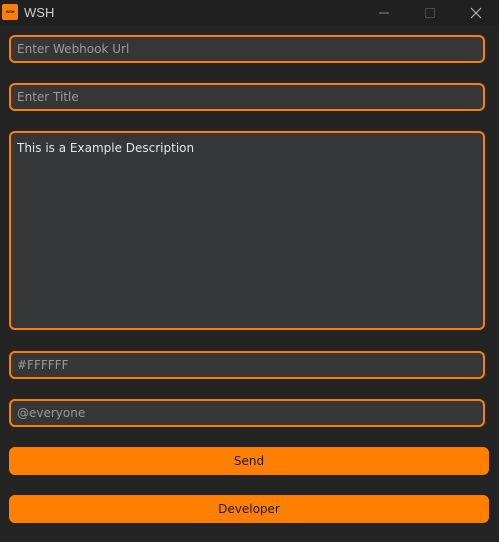  I want to click on maximize-button, so click(430, 13).